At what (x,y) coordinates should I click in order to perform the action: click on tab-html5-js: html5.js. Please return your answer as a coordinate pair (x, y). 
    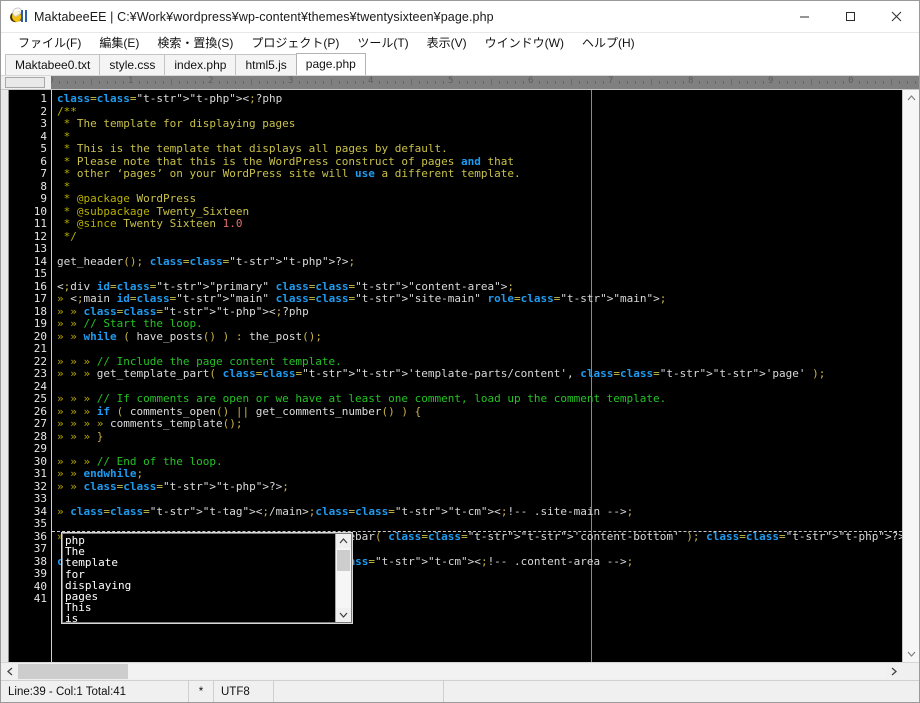
    Looking at the image, I should click on (266, 64).